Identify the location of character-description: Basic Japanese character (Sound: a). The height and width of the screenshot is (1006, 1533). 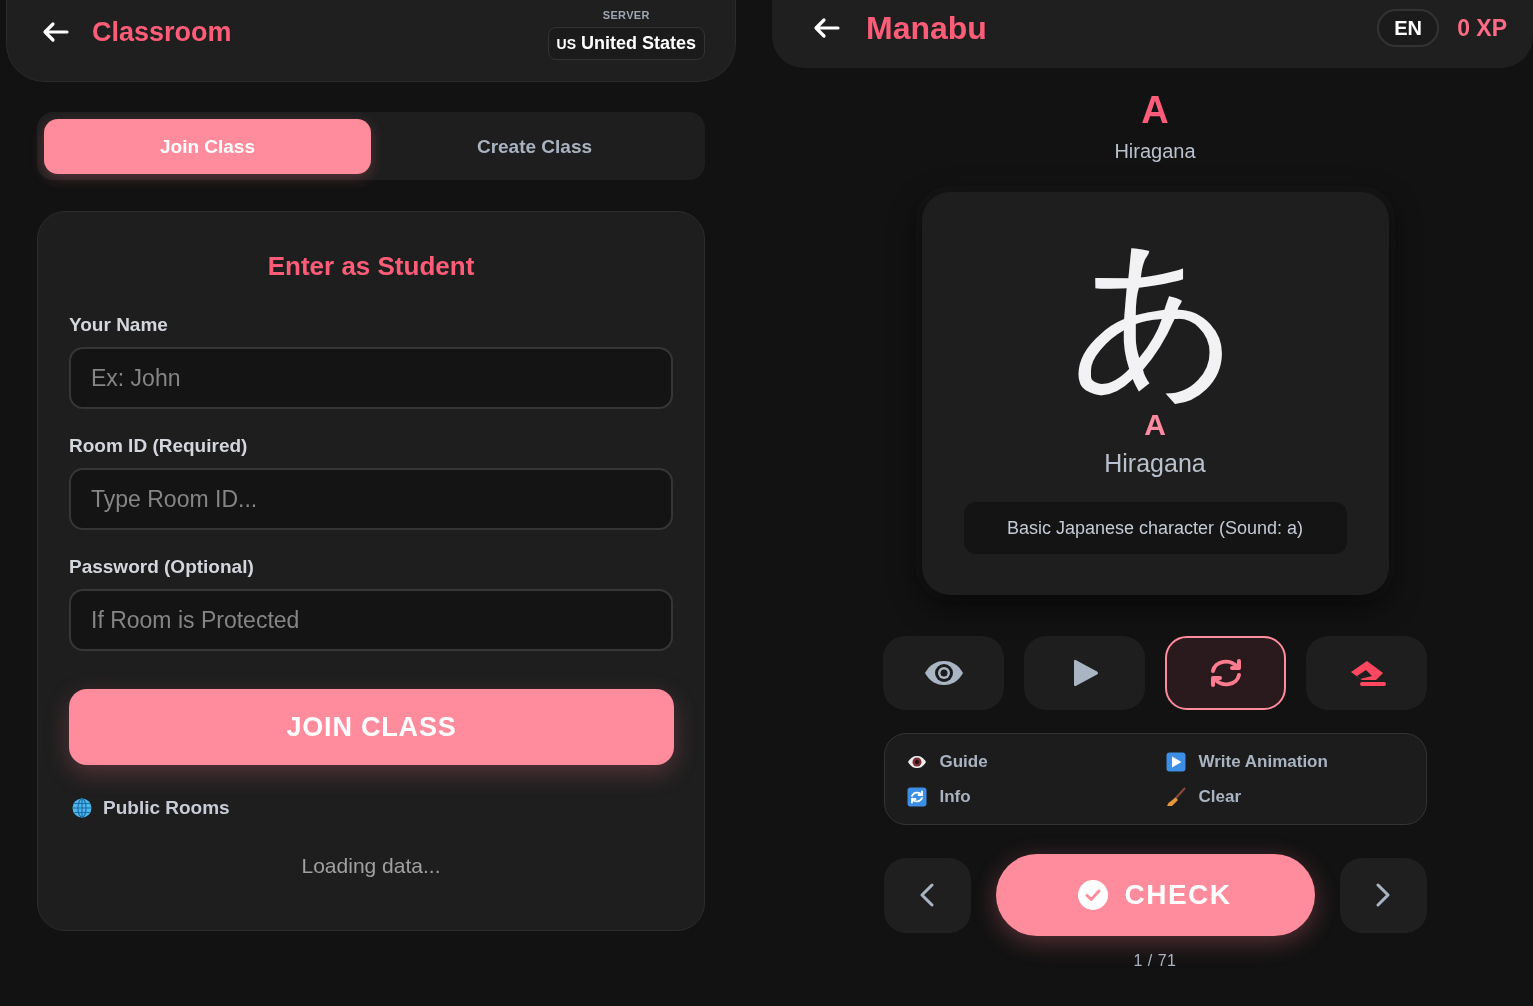
(1155, 528).